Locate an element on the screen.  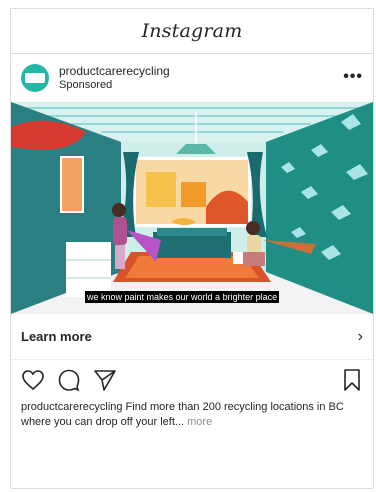
more-link: more is located at coordinates (199, 422).